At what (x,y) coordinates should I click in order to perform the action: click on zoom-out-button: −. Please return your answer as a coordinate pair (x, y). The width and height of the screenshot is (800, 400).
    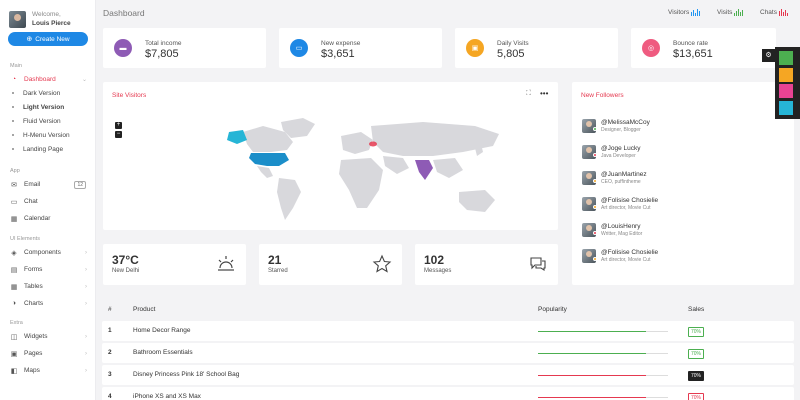
    Looking at the image, I should click on (118, 134).